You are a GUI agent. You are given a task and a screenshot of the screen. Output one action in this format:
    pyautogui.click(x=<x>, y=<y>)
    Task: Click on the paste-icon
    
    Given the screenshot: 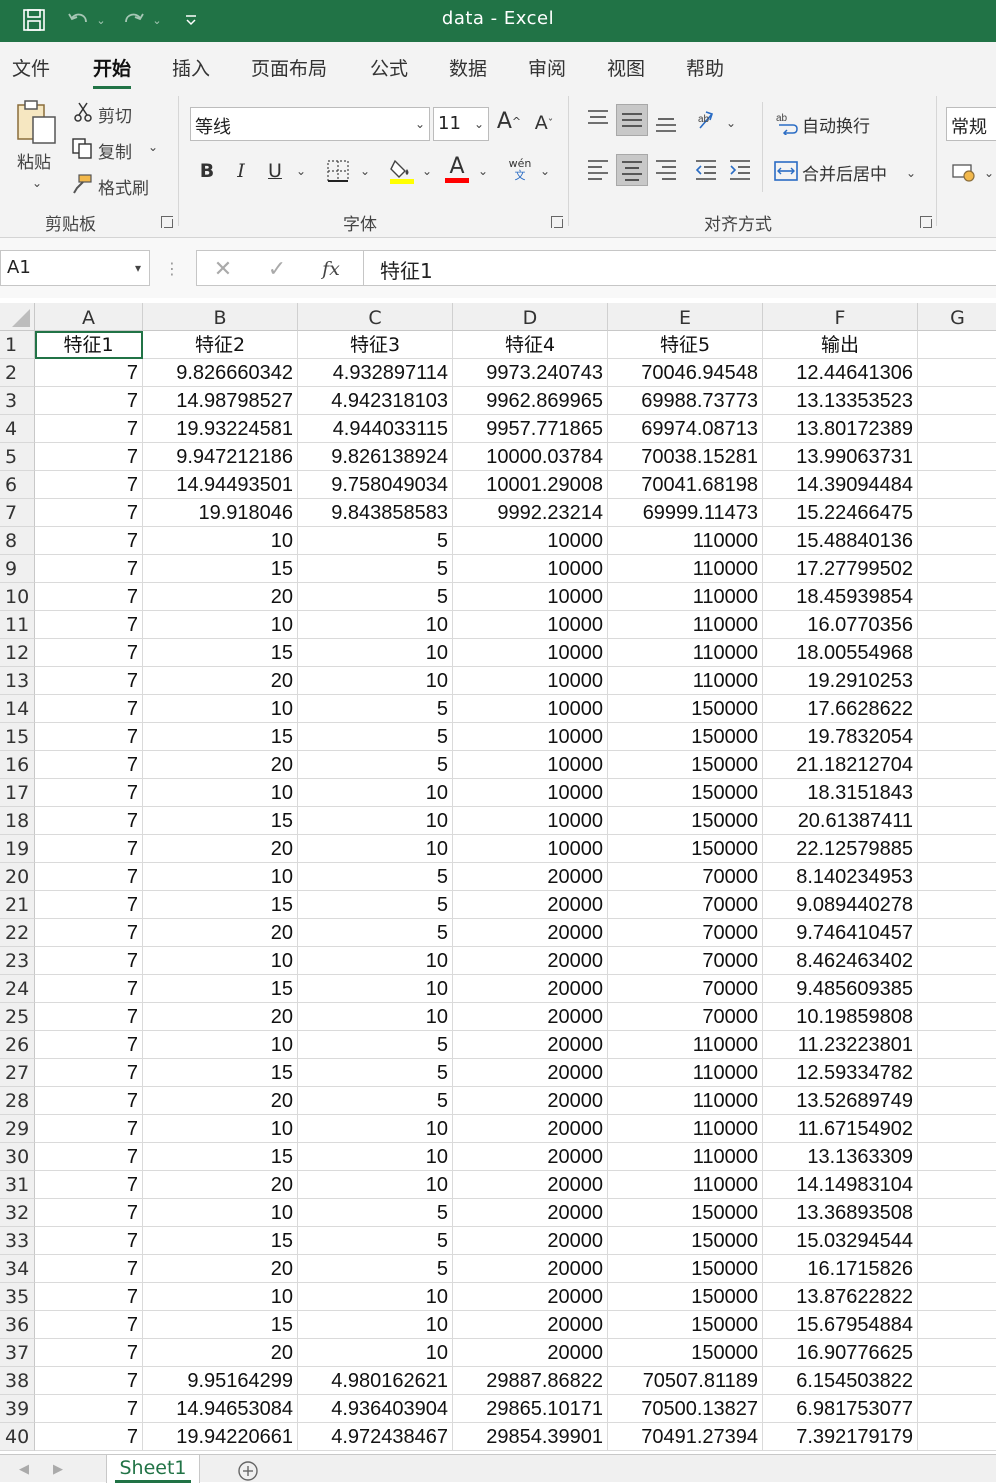 What is the action you would take?
    pyautogui.click(x=37, y=122)
    